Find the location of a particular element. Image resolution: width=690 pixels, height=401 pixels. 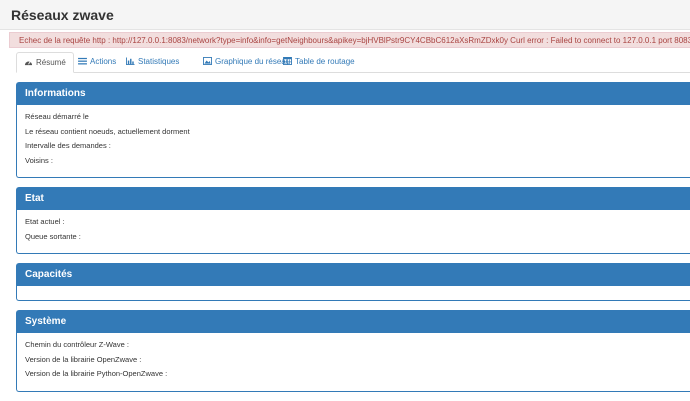

page-header: Réseaux zwave is located at coordinates (345, 15).